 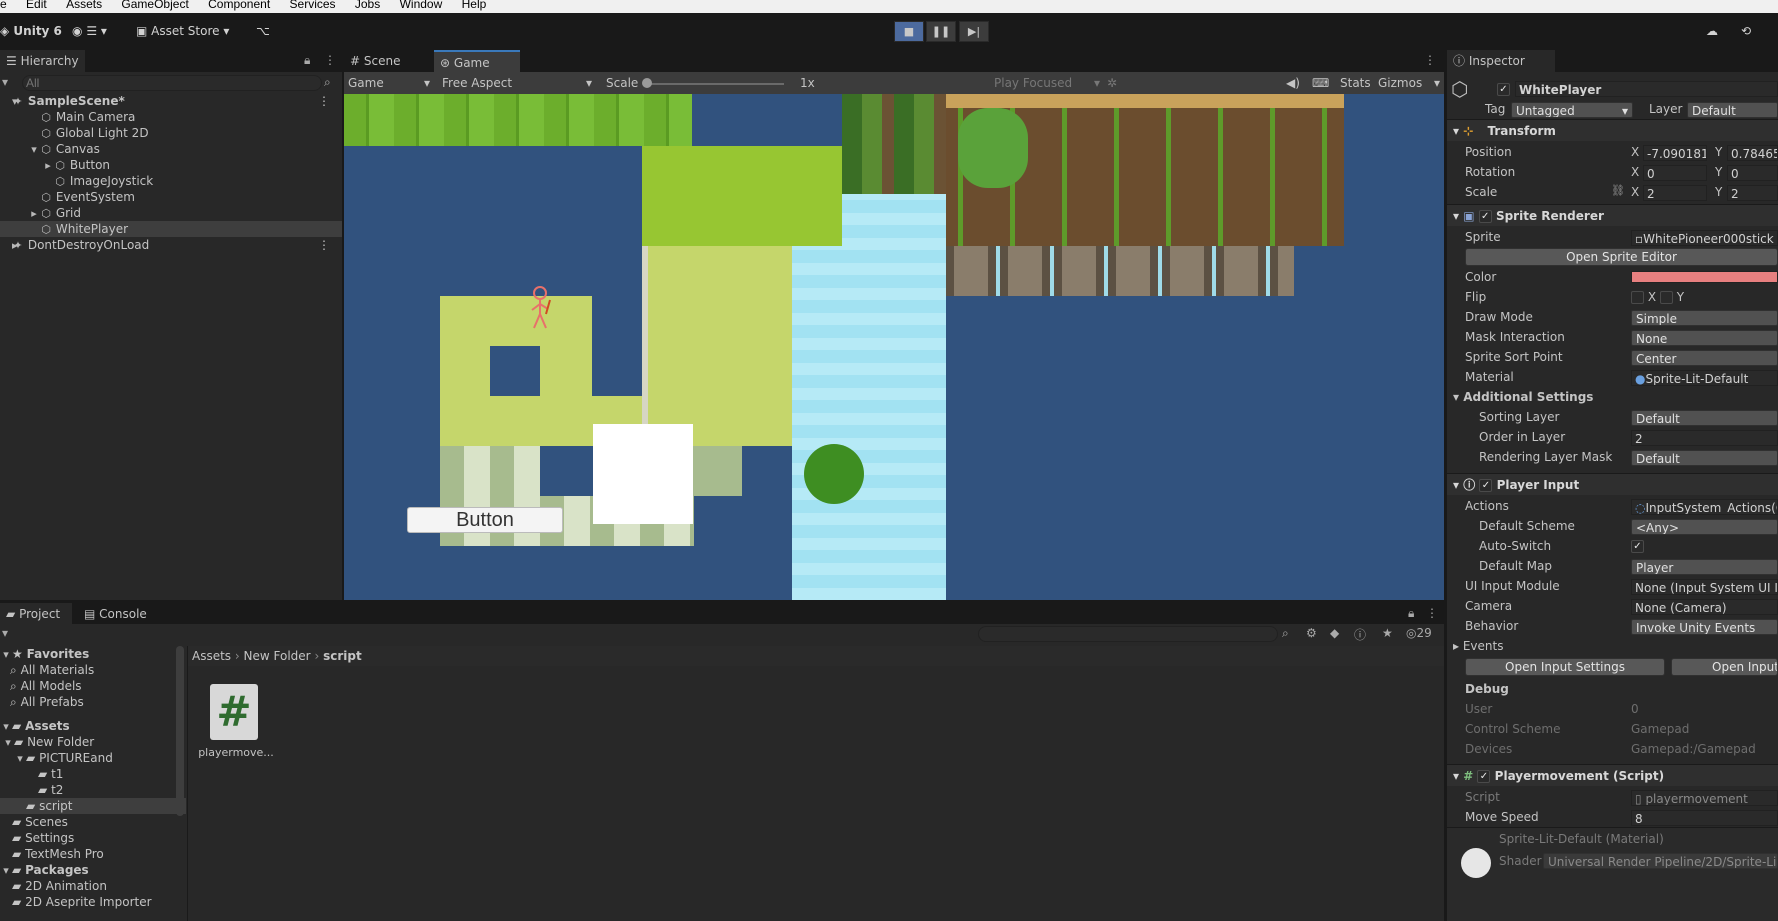 What do you see at coordinates (1334, 633) in the screenshot?
I see `label-icon: ◆` at bounding box center [1334, 633].